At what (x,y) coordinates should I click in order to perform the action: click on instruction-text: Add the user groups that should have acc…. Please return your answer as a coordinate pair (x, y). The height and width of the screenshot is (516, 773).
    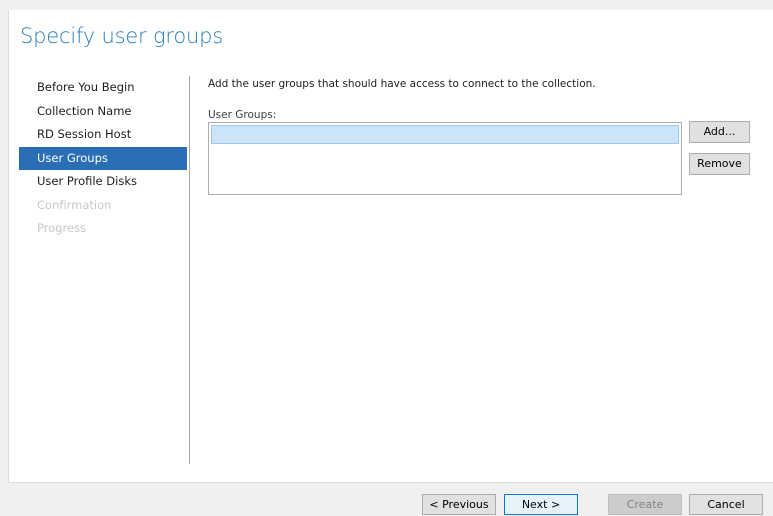
    Looking at the image, I should click on (402, 84).